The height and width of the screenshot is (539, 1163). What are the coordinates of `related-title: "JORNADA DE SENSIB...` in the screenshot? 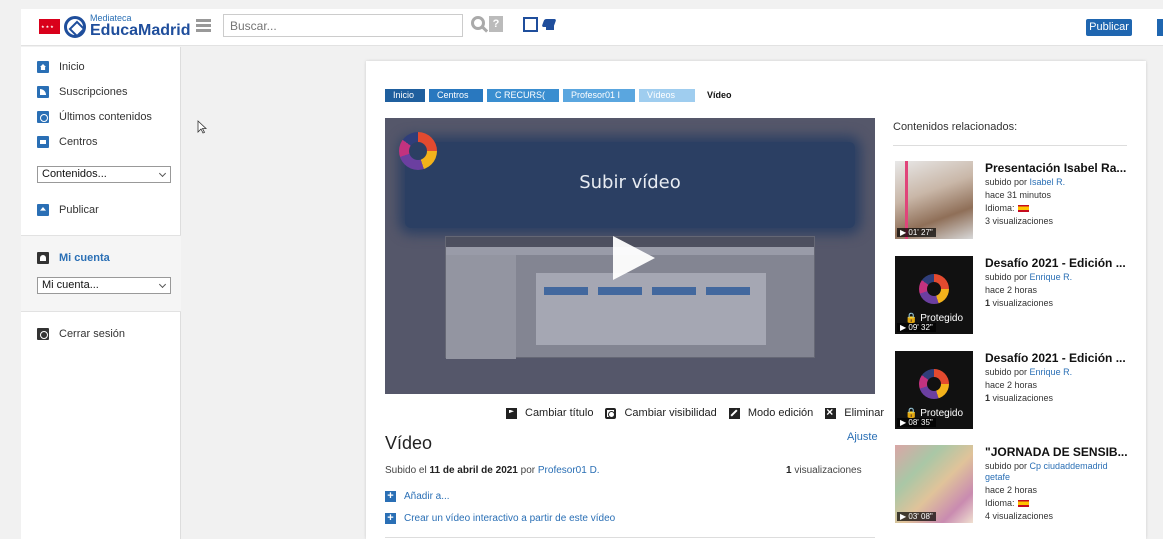 It's located at (1057, 452).